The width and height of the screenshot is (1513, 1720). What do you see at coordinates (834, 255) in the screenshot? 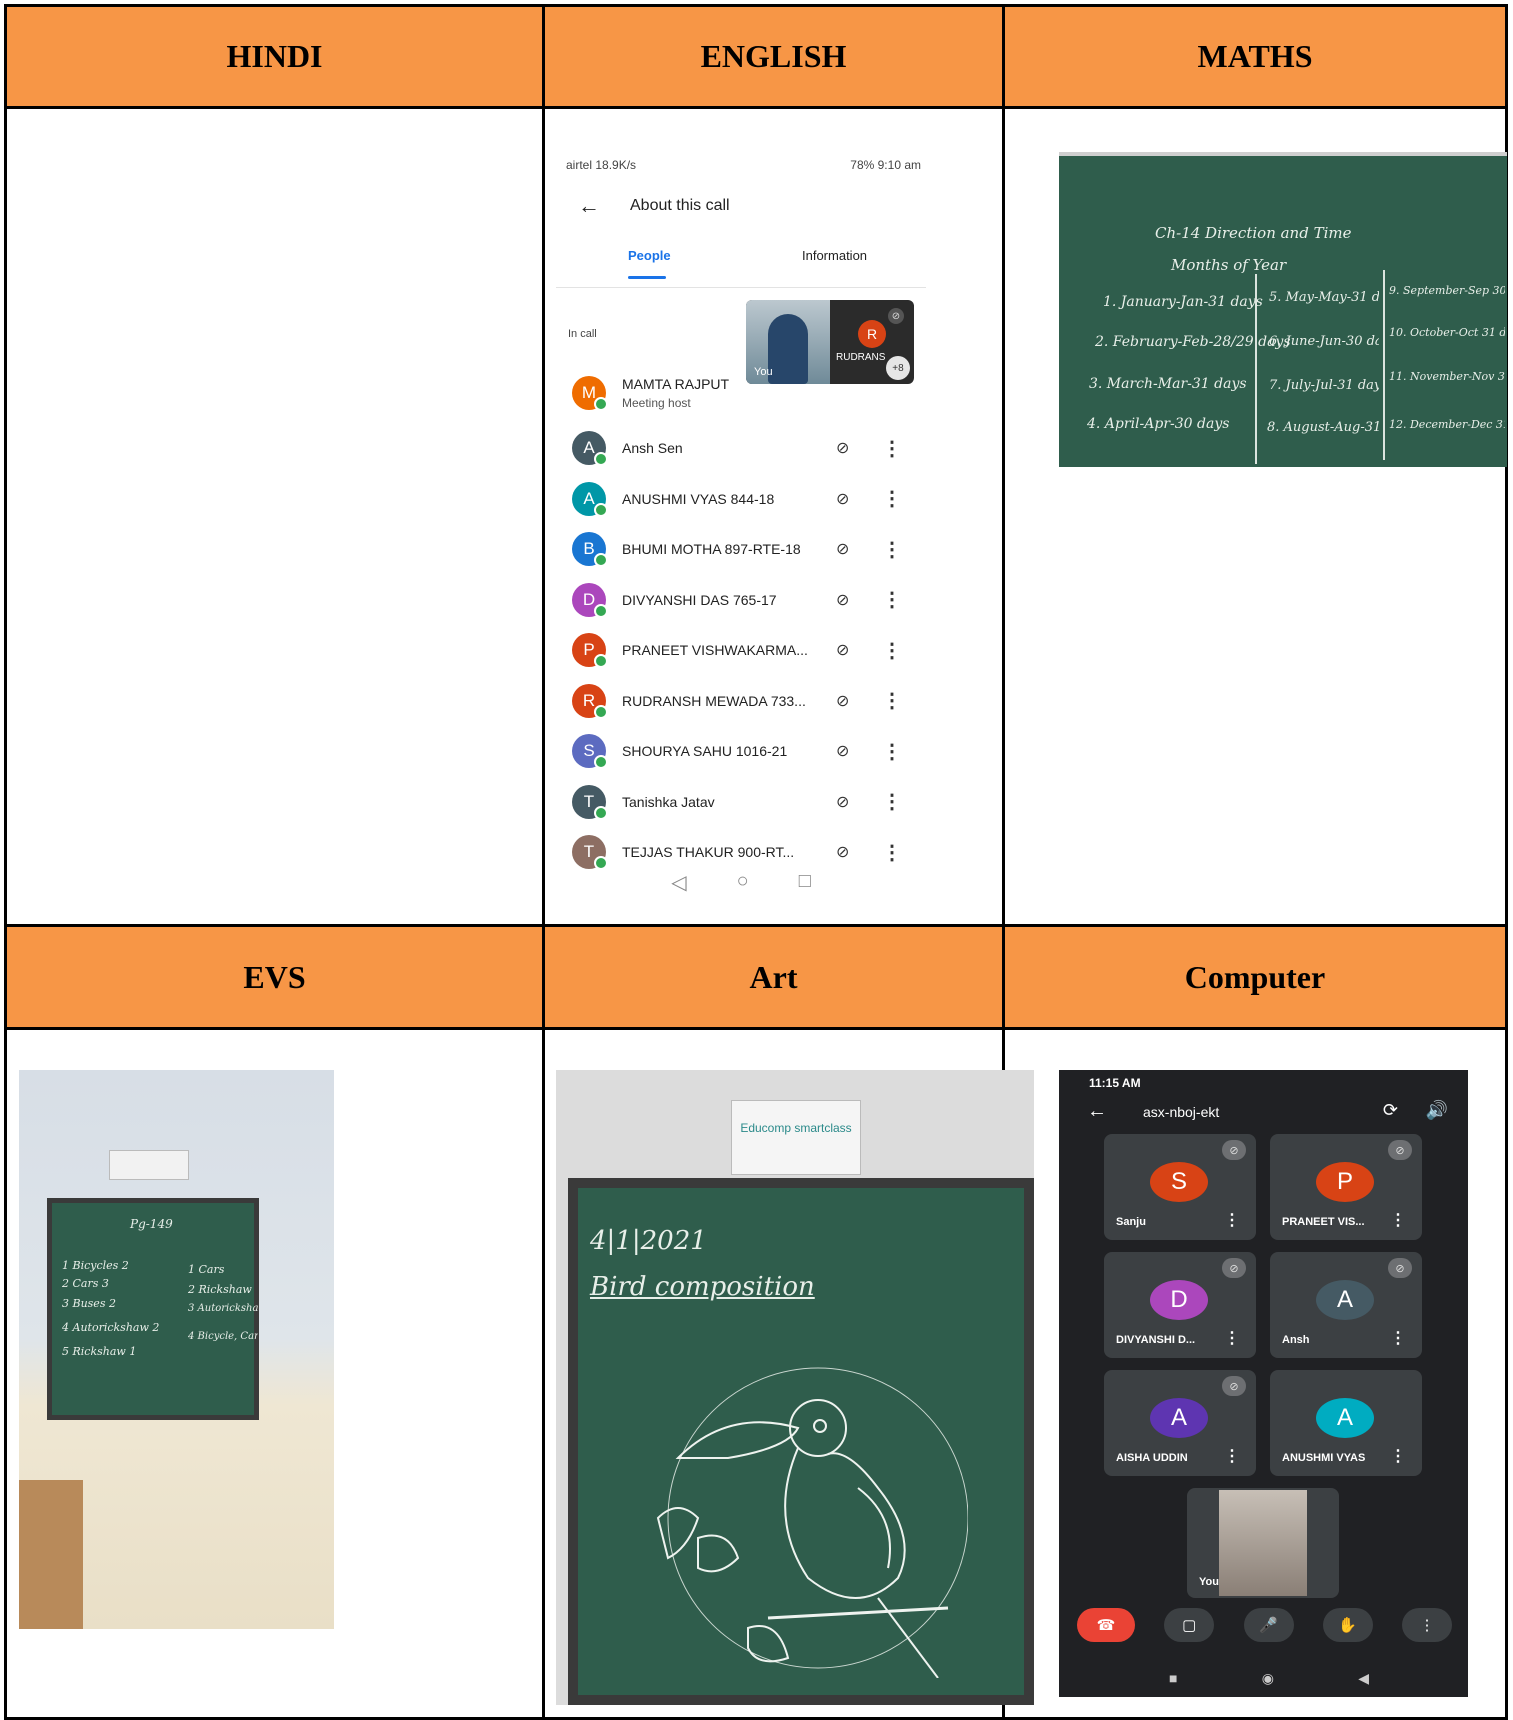
I see `tab-information: Information` at bounding box center [834, 255].